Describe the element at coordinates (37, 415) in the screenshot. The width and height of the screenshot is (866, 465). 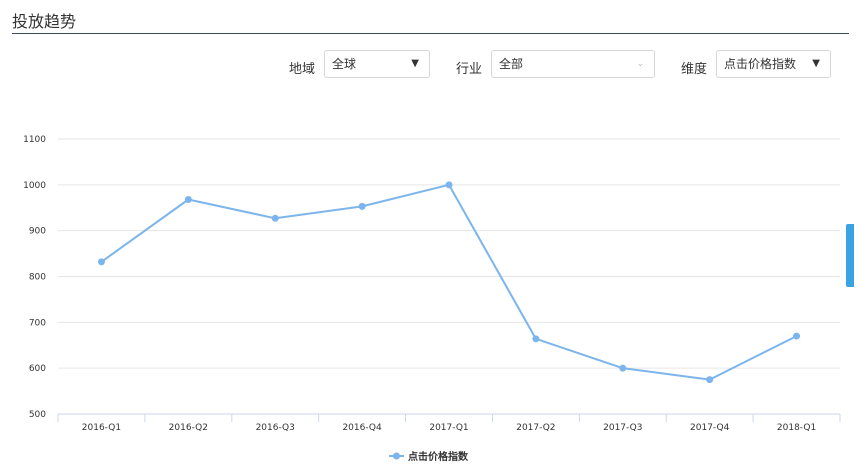
I see `y-tick-label: 500` at that location.